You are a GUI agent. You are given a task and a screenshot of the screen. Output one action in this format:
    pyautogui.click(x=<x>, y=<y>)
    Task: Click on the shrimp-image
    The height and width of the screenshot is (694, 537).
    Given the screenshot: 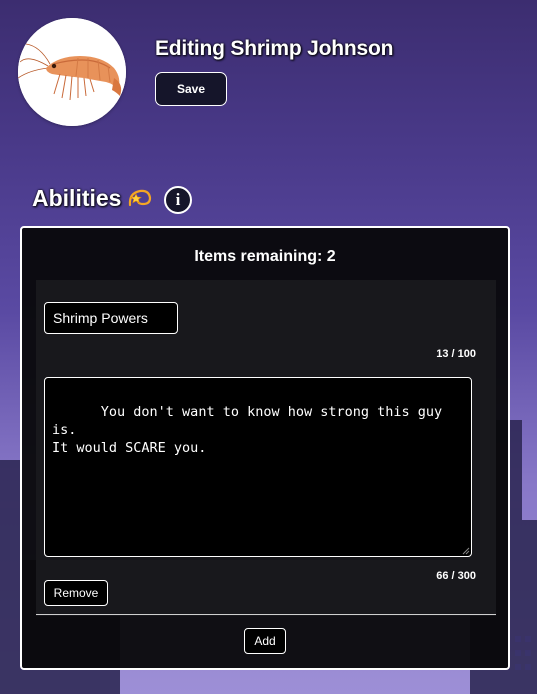 What is the action you would take?
    pyautogui.click(x=72, y=72)
    